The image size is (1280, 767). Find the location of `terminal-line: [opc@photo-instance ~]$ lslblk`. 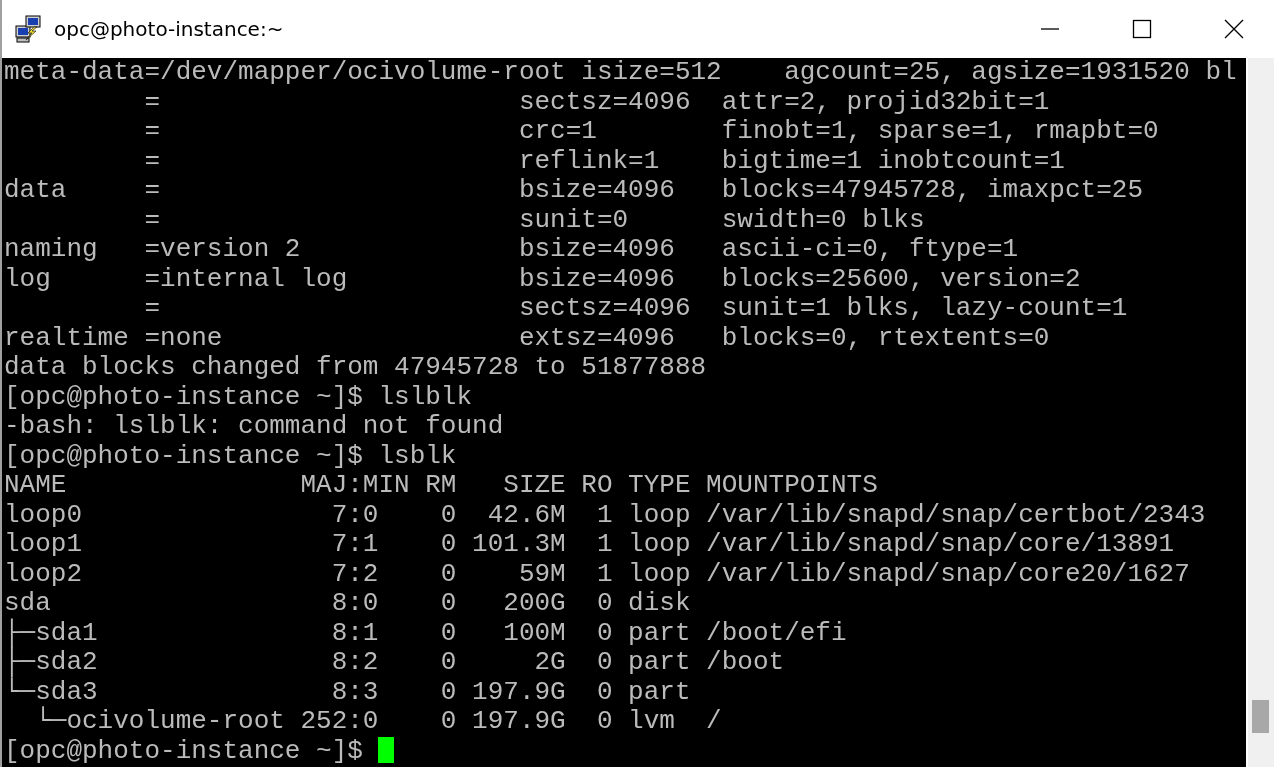

terminal-line: [opc@photo-instance ~]$ lslblk is located at coordinates (238, 396).